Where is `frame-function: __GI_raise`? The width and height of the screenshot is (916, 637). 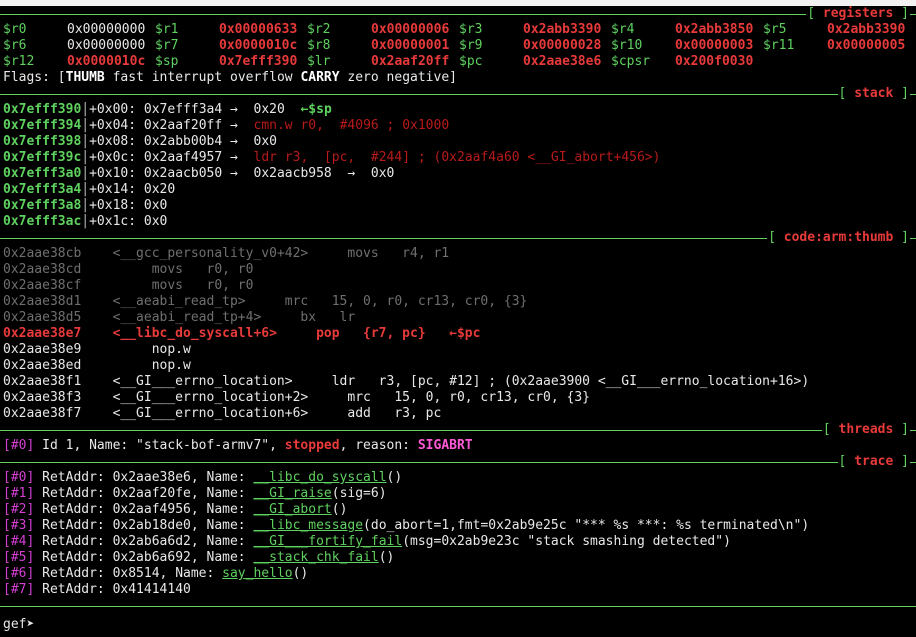 frame-function: __GI_raise is located at coordinates (292, 493).